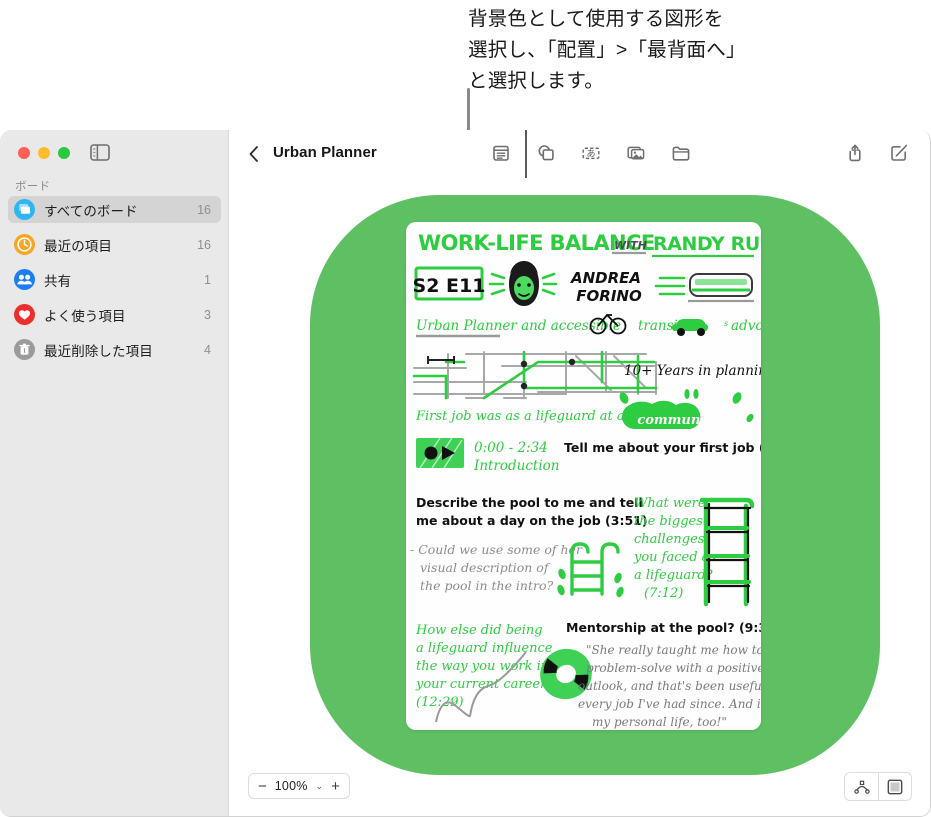 This screenshot has height=817, width=931. I want to click on chevron-down-icon: ⌄, so click(320, 786).